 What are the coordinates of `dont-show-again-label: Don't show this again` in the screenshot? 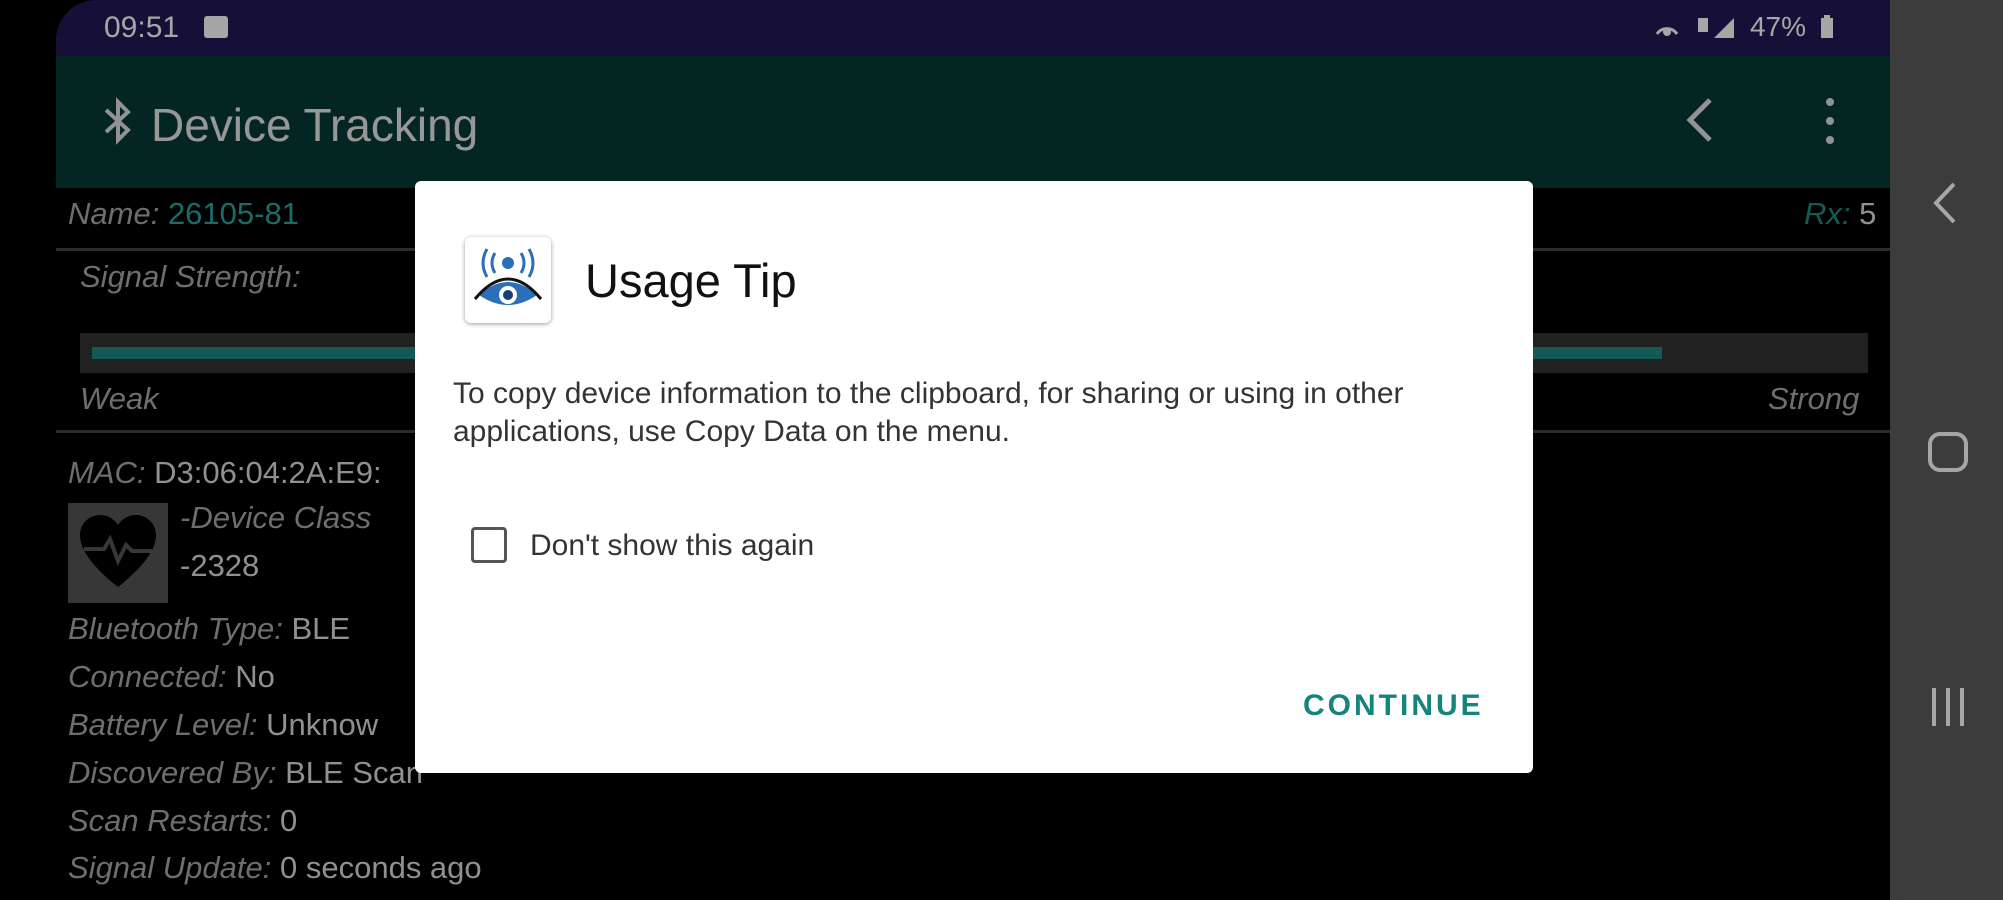 It's located at (672, 546).